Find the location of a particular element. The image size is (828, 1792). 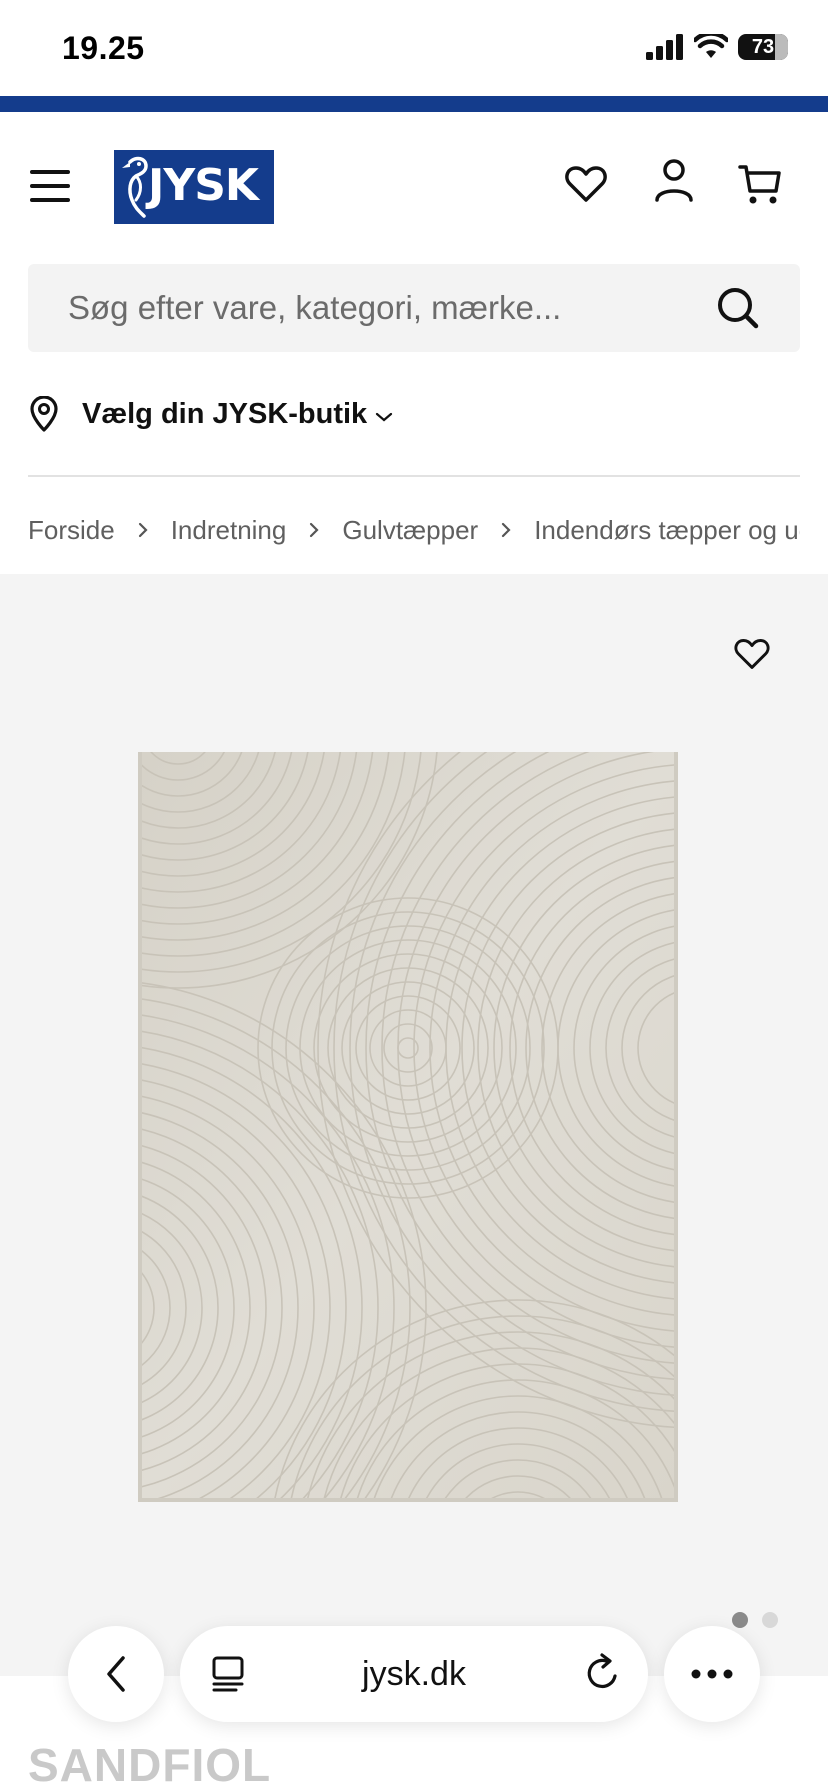

status-icons: 73 is located at coordinates (717, 47).